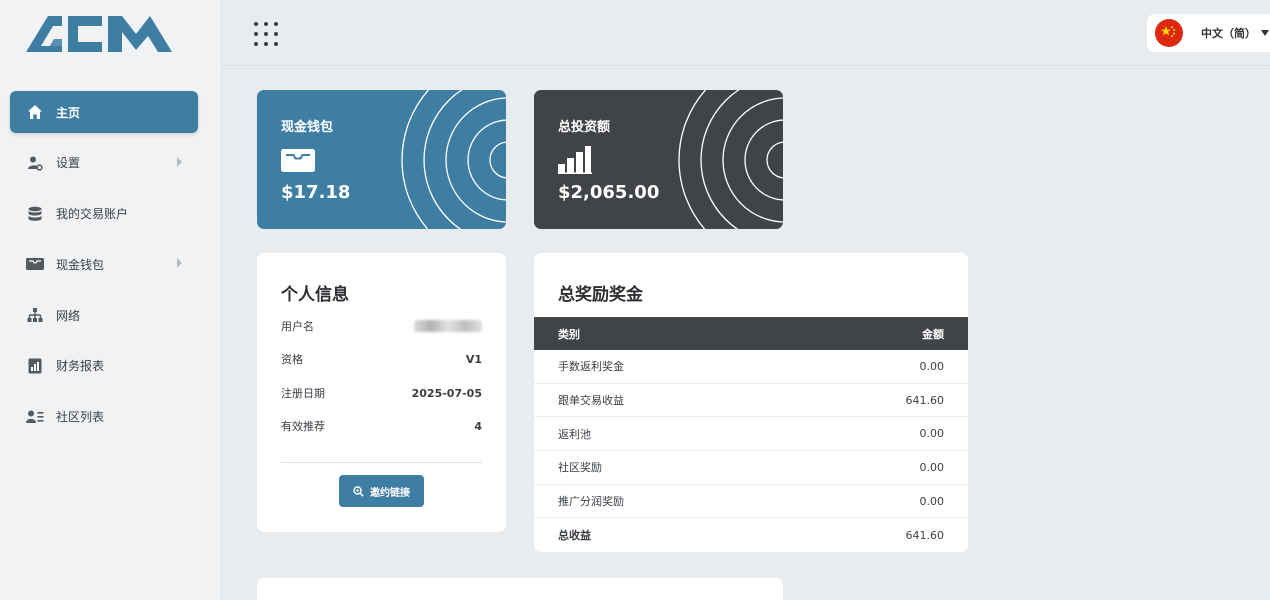 The image size is (1270, 600). What do you see at coordinates (584, 127) in the screenshot?
I see `card-title: 总投资额` at bounding box center [584, 127].